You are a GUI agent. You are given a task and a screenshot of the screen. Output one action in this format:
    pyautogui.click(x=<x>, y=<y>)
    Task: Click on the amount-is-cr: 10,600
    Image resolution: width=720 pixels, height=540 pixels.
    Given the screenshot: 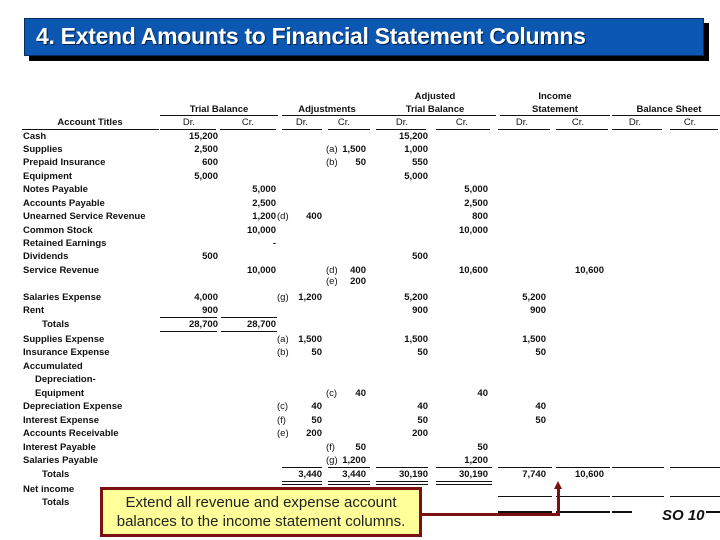 What is the action you would take?
    pyautogui.click(x=589, y=474)
    